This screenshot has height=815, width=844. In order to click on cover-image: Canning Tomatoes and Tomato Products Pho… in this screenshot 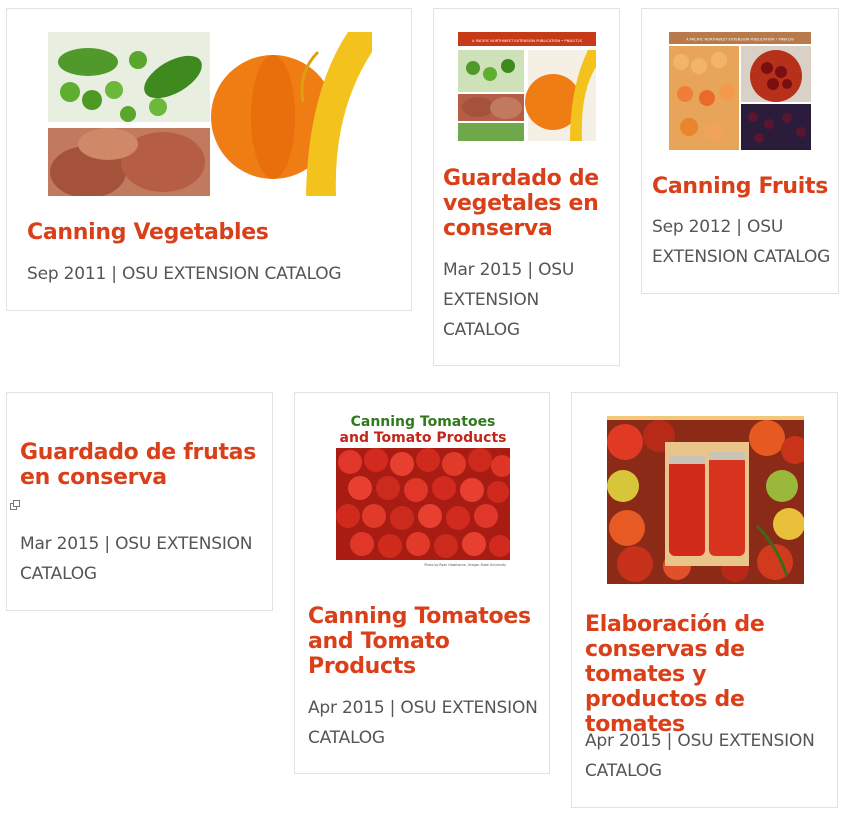, I will do `click(423, 491)`.